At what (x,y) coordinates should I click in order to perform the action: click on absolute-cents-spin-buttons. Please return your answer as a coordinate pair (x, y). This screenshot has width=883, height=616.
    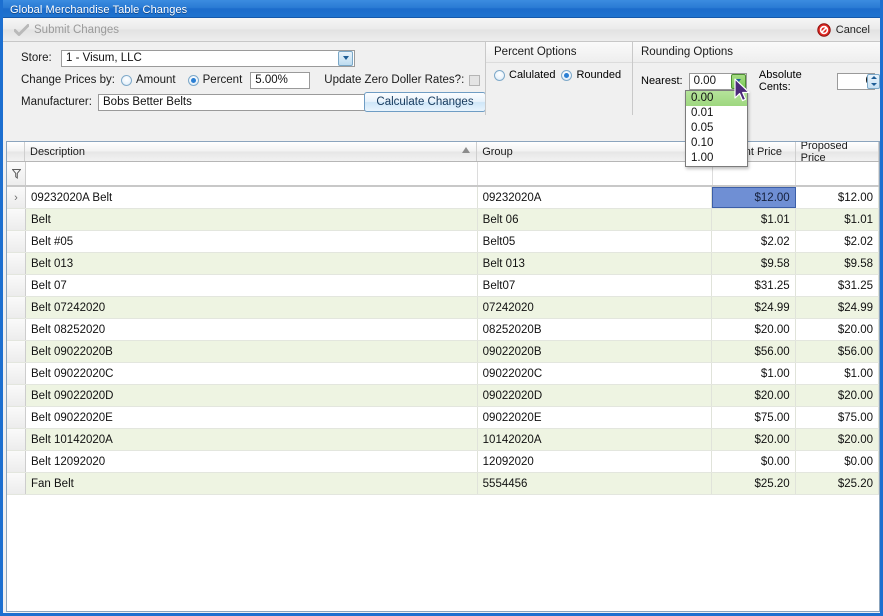
    Looking at the image, I should click on (873, 81).